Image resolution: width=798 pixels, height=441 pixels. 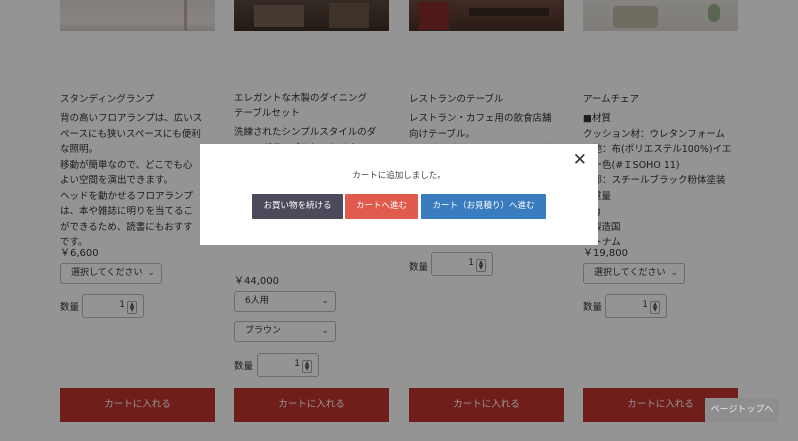 What do you see at coordinates (399, 176) in the screenshot?
I see `modal-message: カートに追加しました。` at bounding box center [399, 176].